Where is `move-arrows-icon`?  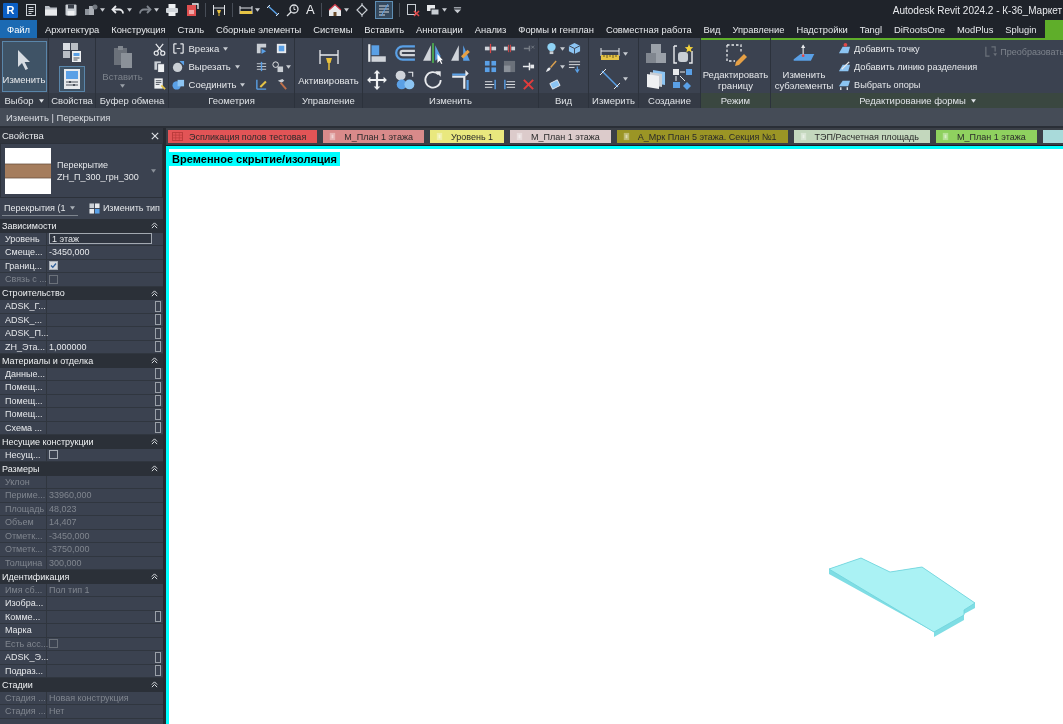
move-arrows-icon is located at coordinates (377, 80).